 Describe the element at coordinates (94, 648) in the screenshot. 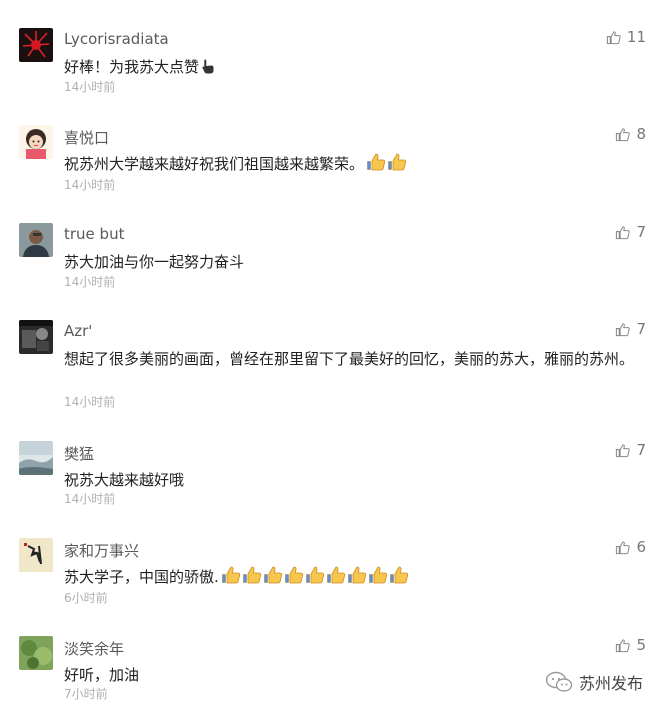

I see `commenter-name: 淡笑余年` at that location.